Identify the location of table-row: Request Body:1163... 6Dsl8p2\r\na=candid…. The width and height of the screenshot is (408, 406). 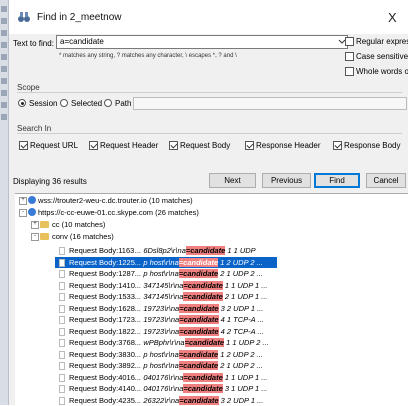
(166, 250).